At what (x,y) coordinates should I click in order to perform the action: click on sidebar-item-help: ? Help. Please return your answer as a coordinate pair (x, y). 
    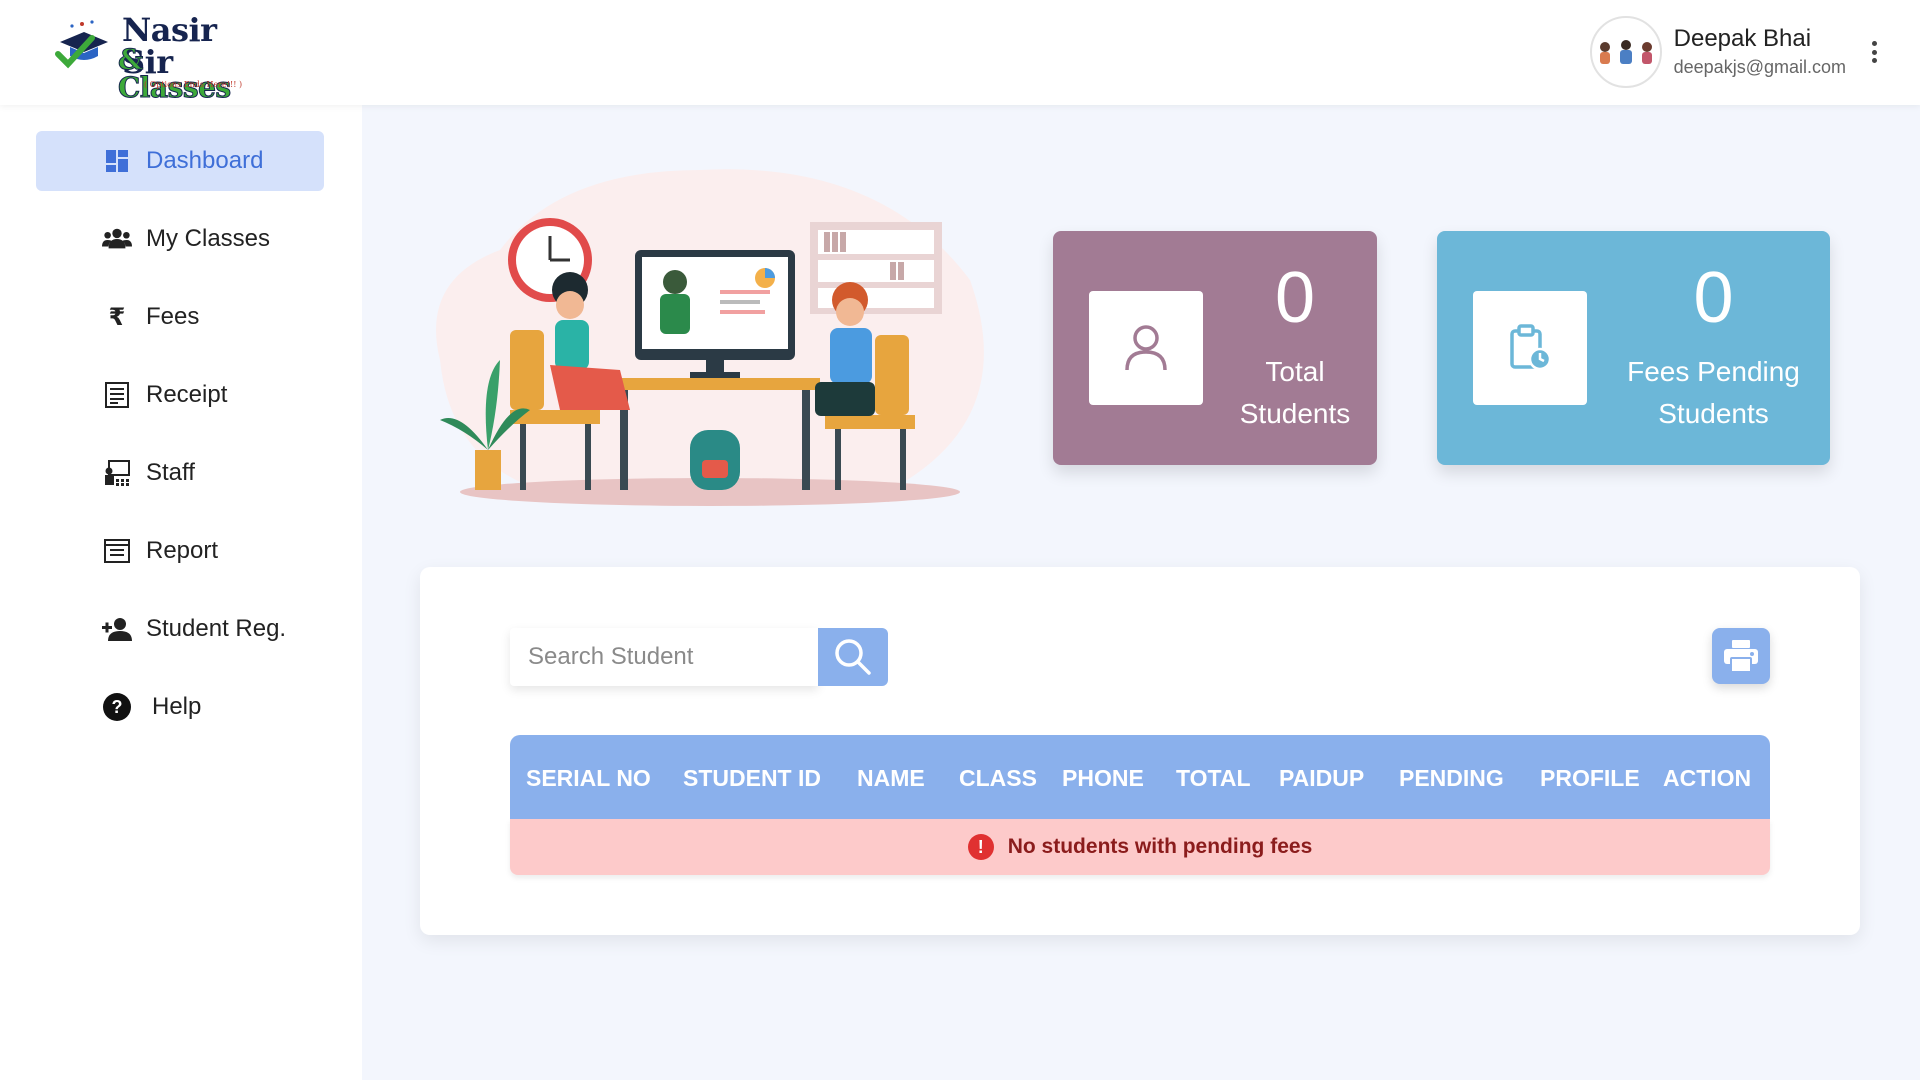
    Looking at the image, I should click on (180, 707).